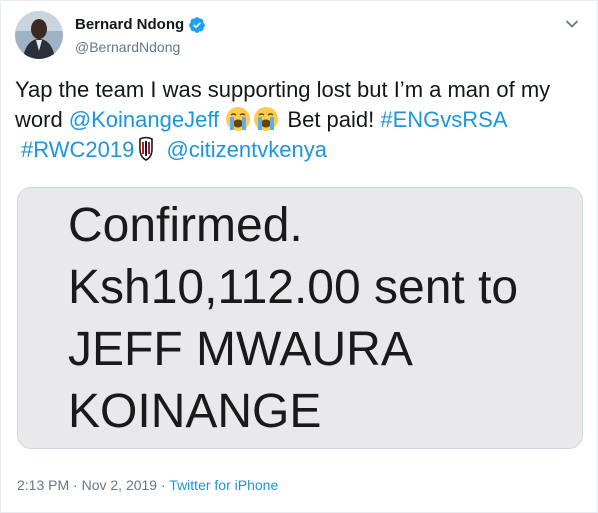 The image size is (598, 513). What do you see at coordinates (39, 35) in the screenshot?
I see `avatar` at bounding box center [39, 35].